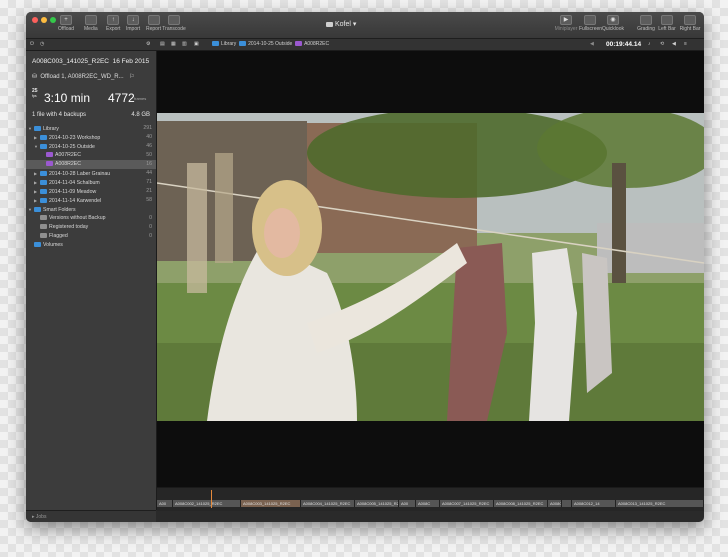 The image size is (728, 557). I want to click on detail-view-icon: ▣, so click(196, 44).